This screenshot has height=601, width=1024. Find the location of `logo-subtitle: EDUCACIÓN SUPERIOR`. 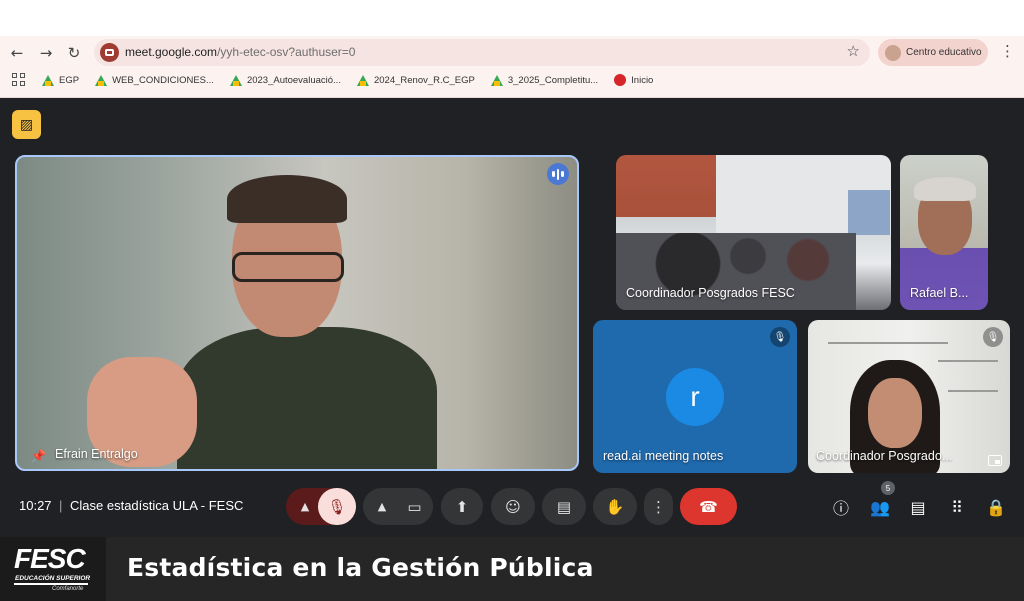

logo-subtitle: EDUCACIÓN SUPERIOR is located at coordinates (53, 578).